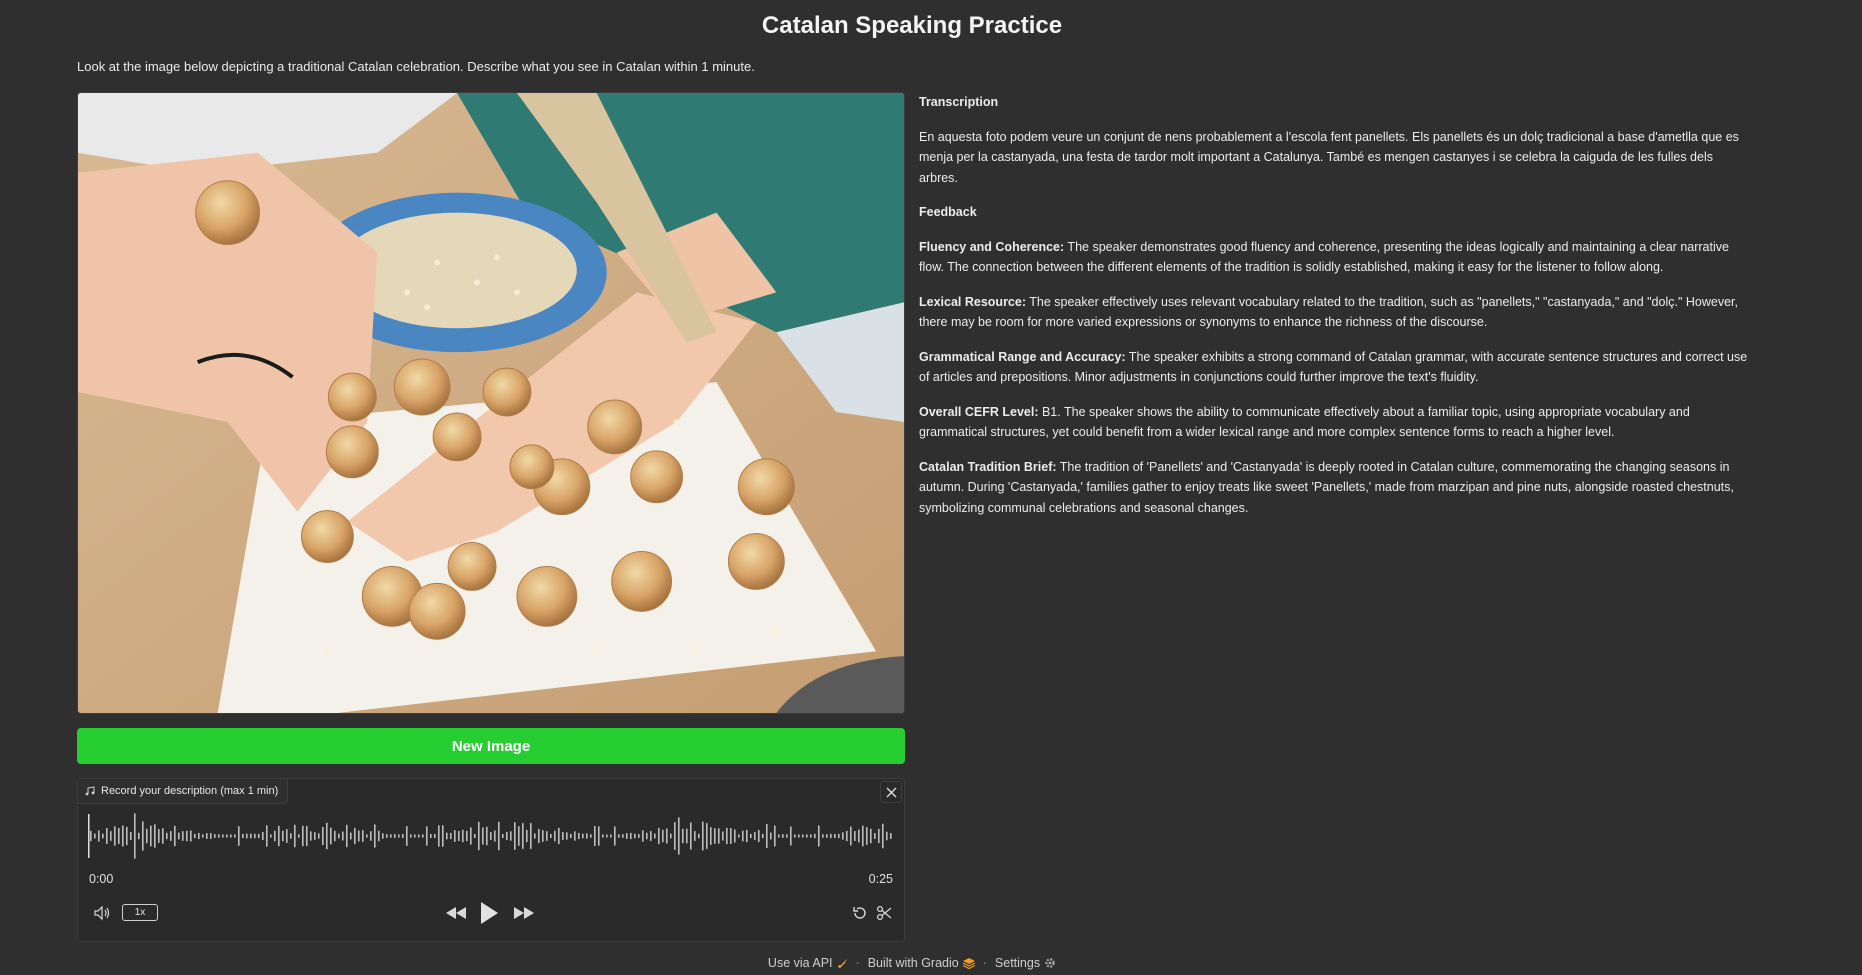  I want to click on new-image-button: New Image, so click(491, 746).